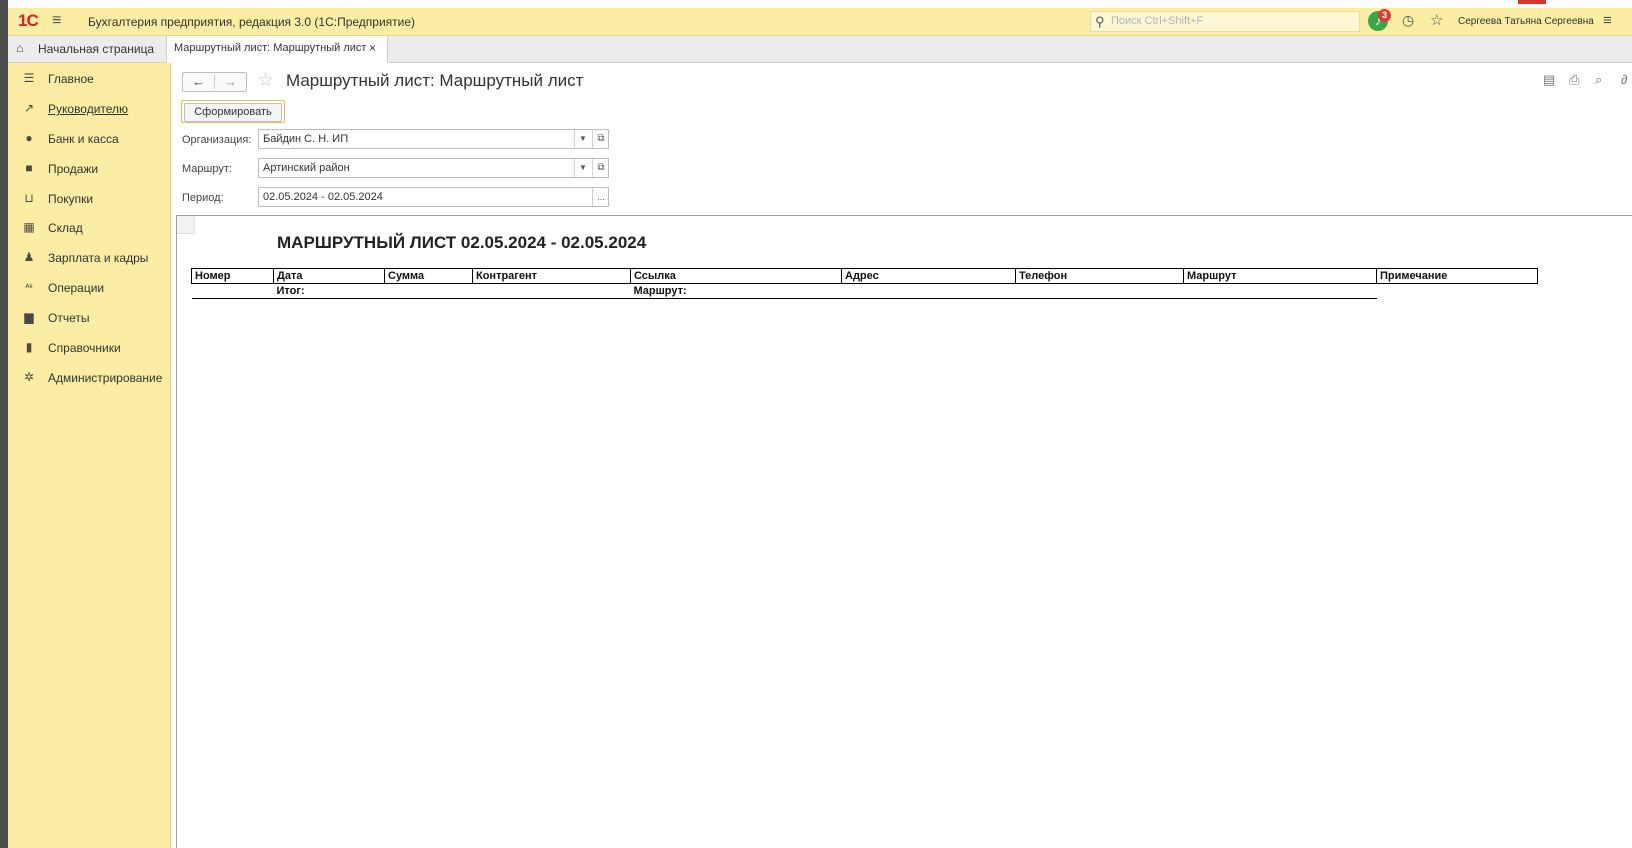 The image size is (1632, 848). What do you see at coordinates (462, 242) in the screenshot?
I see `report-title: МАРШРУТНЫЙ ЛИСТ 02.05.2024 - 02.05.2024` at bounding box center [462, 242].